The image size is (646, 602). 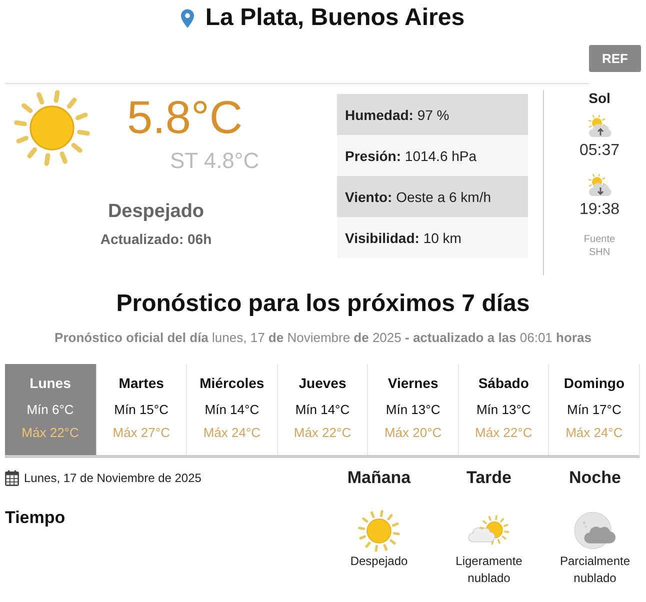 I want to click on updated-text: Actualizado: 06h, so click(x=156, y=239).